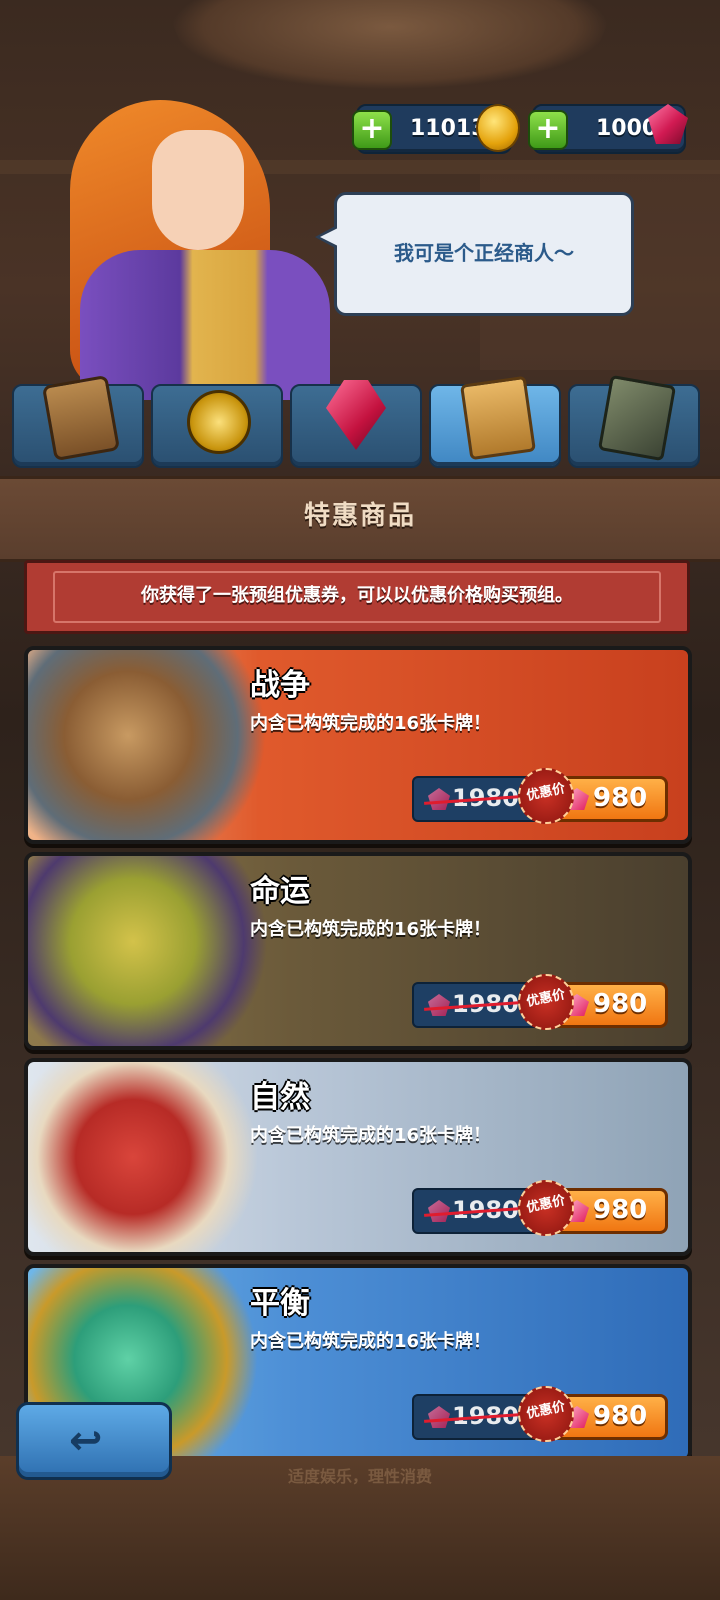 This screenshot has width=720, height=1600. I want to click on speech-bubble: 我可是个正经商人～, so click(474, 254).